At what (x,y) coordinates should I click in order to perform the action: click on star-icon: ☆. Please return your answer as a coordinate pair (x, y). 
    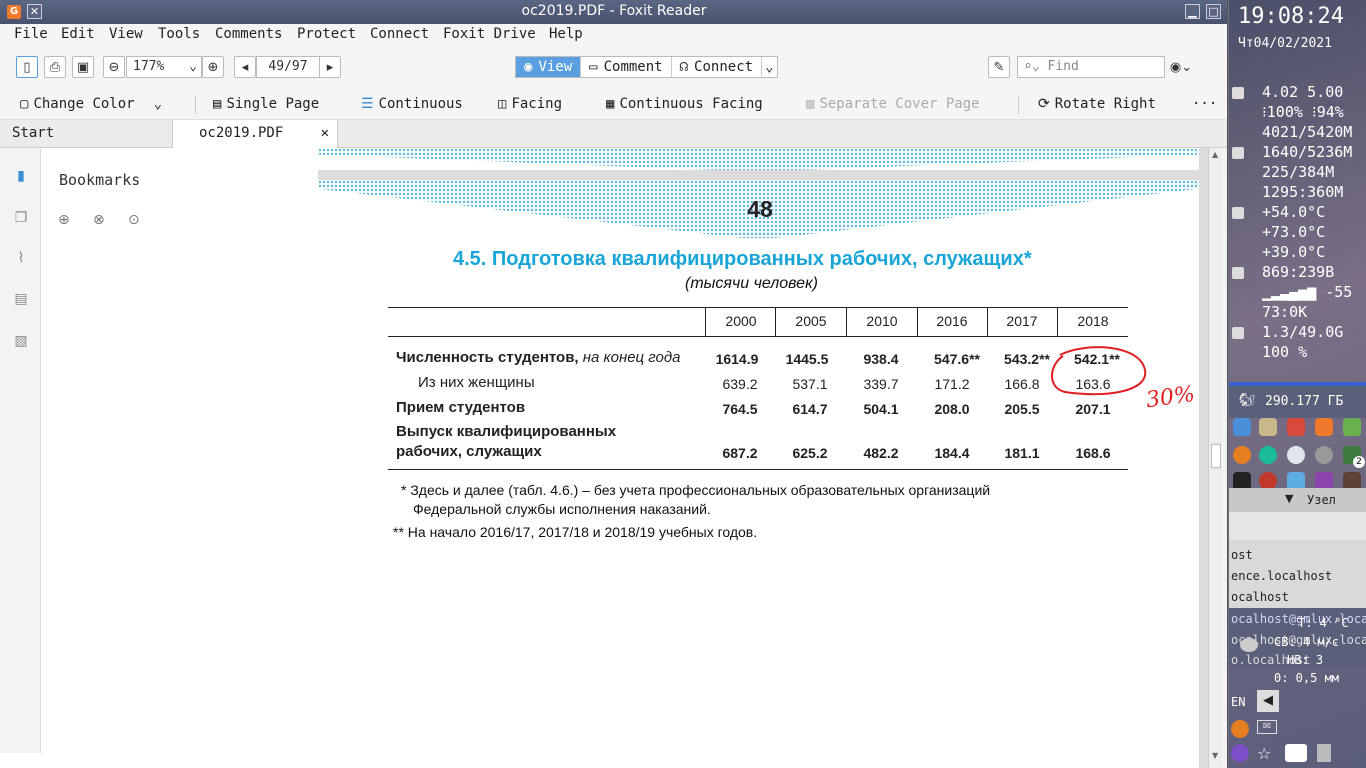
    Looking at the image, I should click on (1264, 753).